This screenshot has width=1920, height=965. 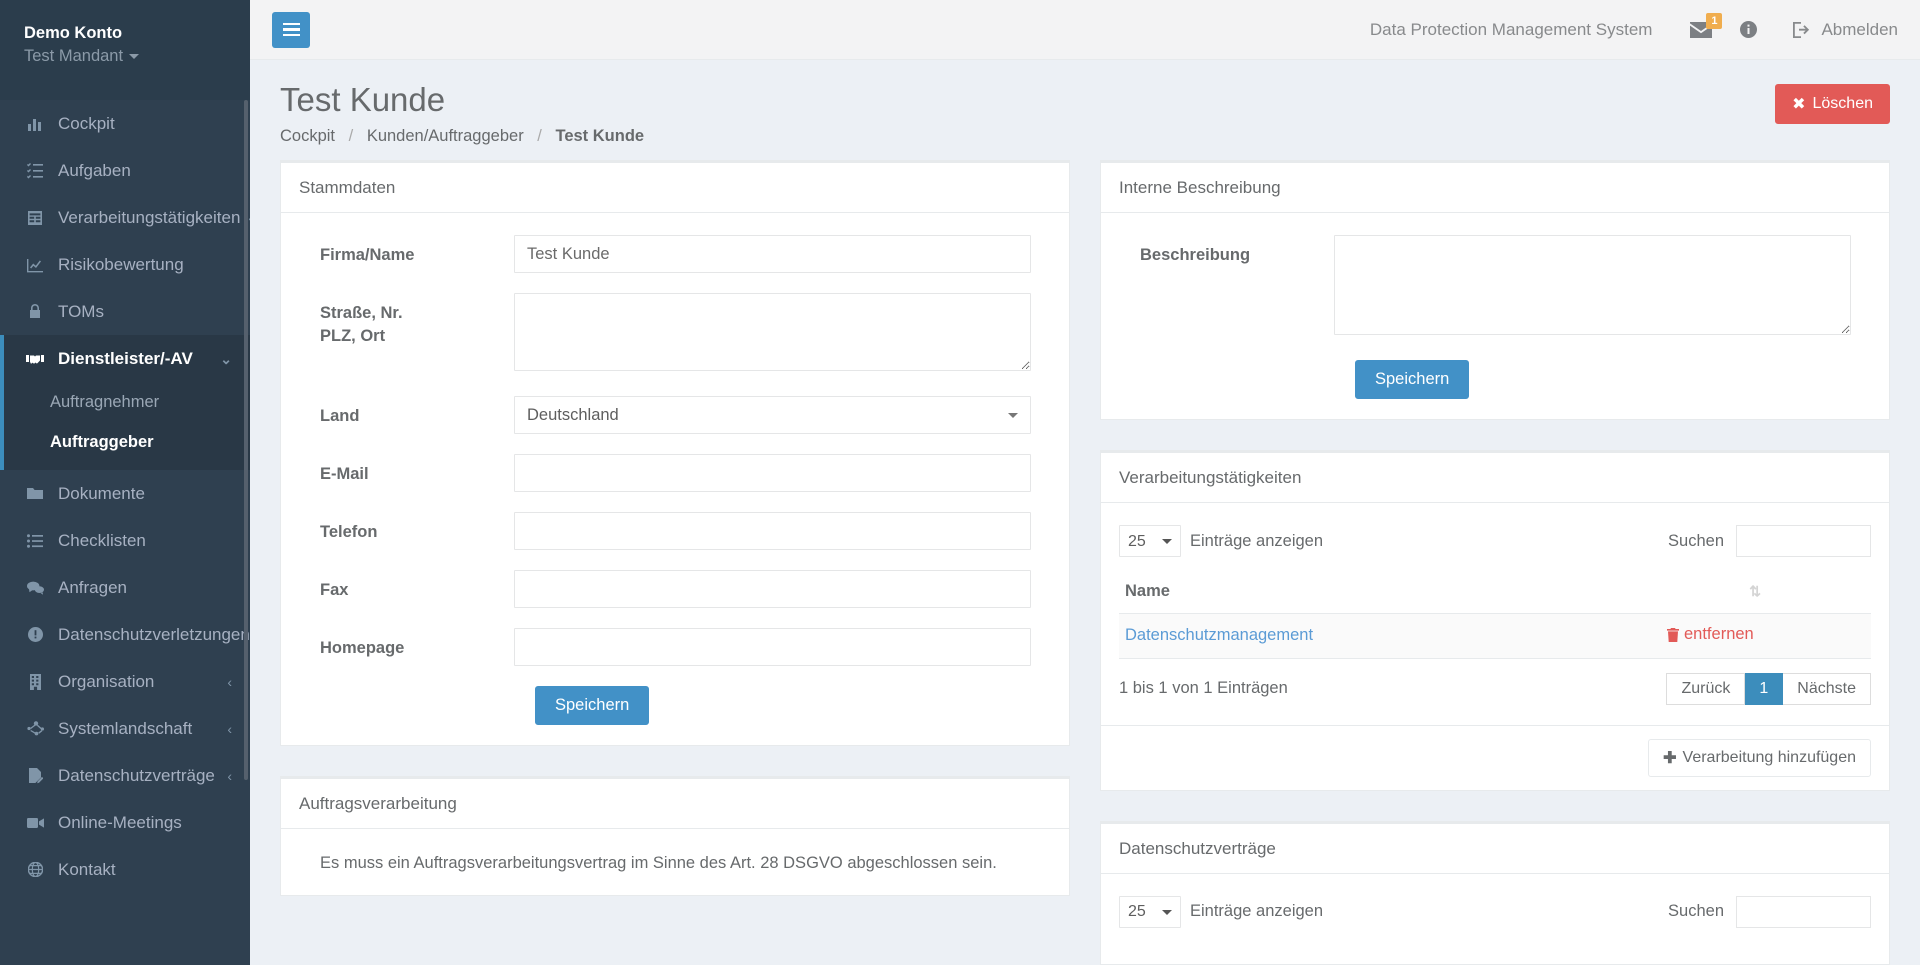 I want to click on panel-title-datenschutzvertraege: Datenschutzverträge, so click(x=1197, y=848).